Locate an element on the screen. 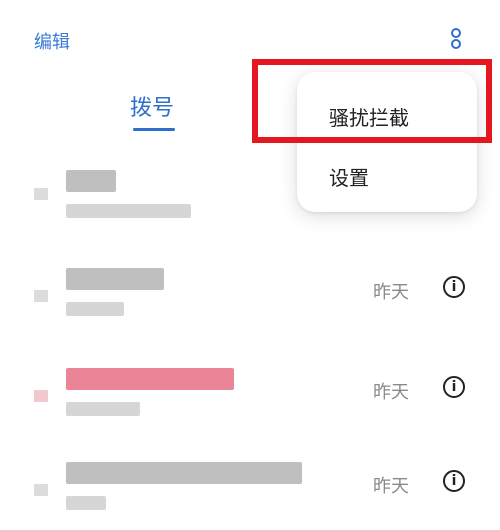 The height and width of the screenshot is (530, 500). menu-item-settings: 设置 is located at coordinates (349, 176).